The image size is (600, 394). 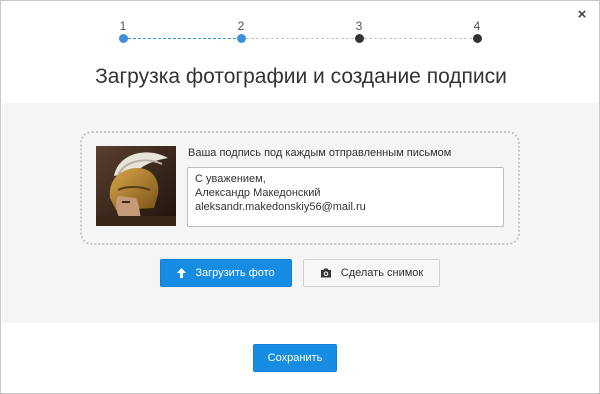 I want to click on avatar-photo, so click(x=136, y=186).